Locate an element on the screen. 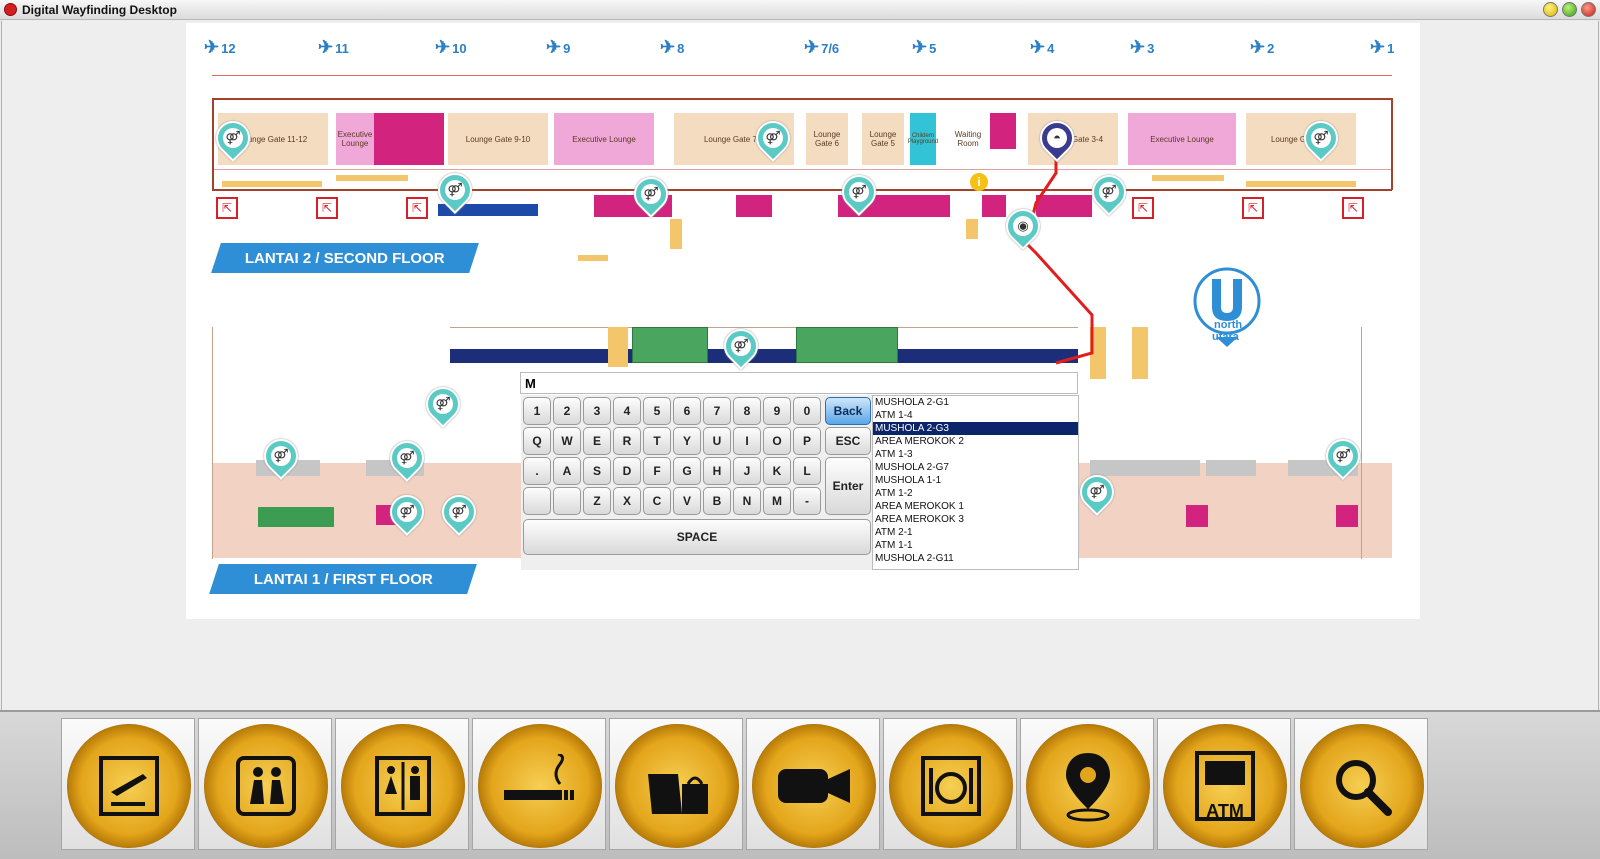 This screenshot has width=1600, height=859. key: - is located at coordinates (807, 501).